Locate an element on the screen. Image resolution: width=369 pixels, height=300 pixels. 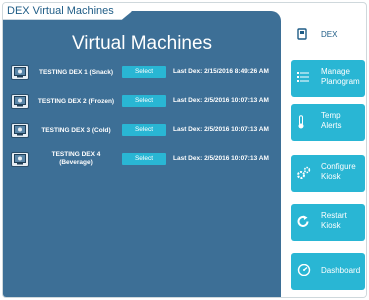
manage-planogram-label: Manage Planogram is located at coordinates (340, 76).